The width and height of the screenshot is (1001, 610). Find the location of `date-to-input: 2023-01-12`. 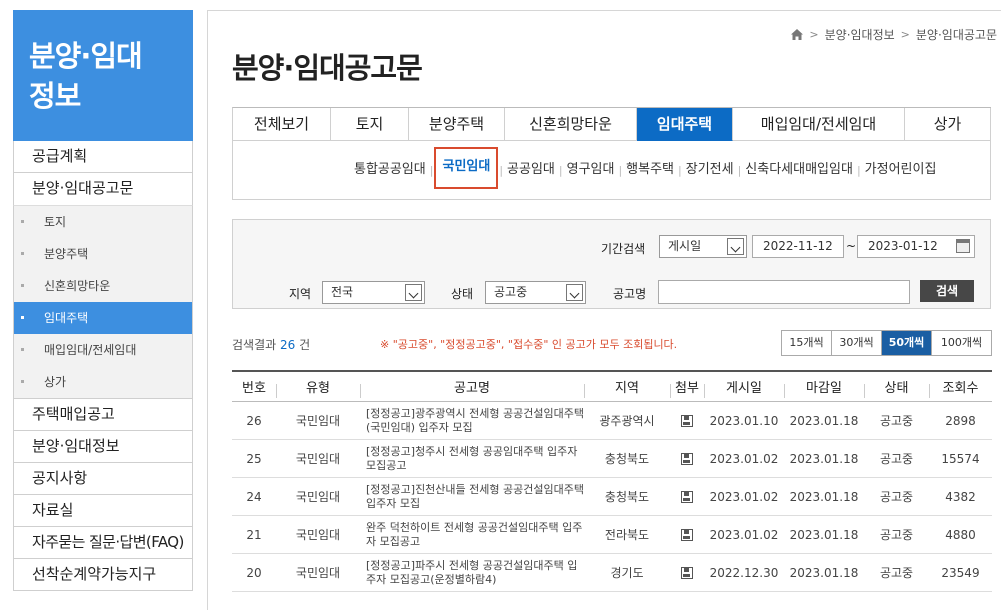

date-to-input: 2023-01-12 is located at coordinates (916, 246).